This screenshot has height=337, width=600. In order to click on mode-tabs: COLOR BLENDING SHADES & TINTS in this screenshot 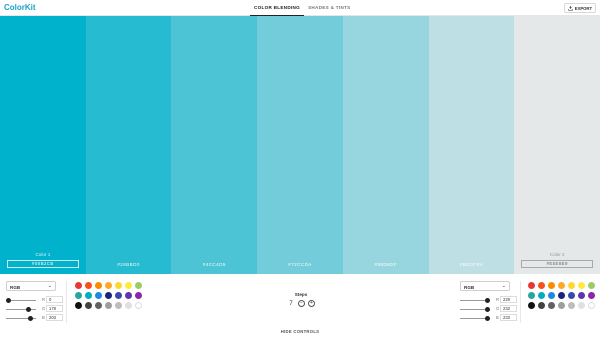, I will do `click(302, 8)`.